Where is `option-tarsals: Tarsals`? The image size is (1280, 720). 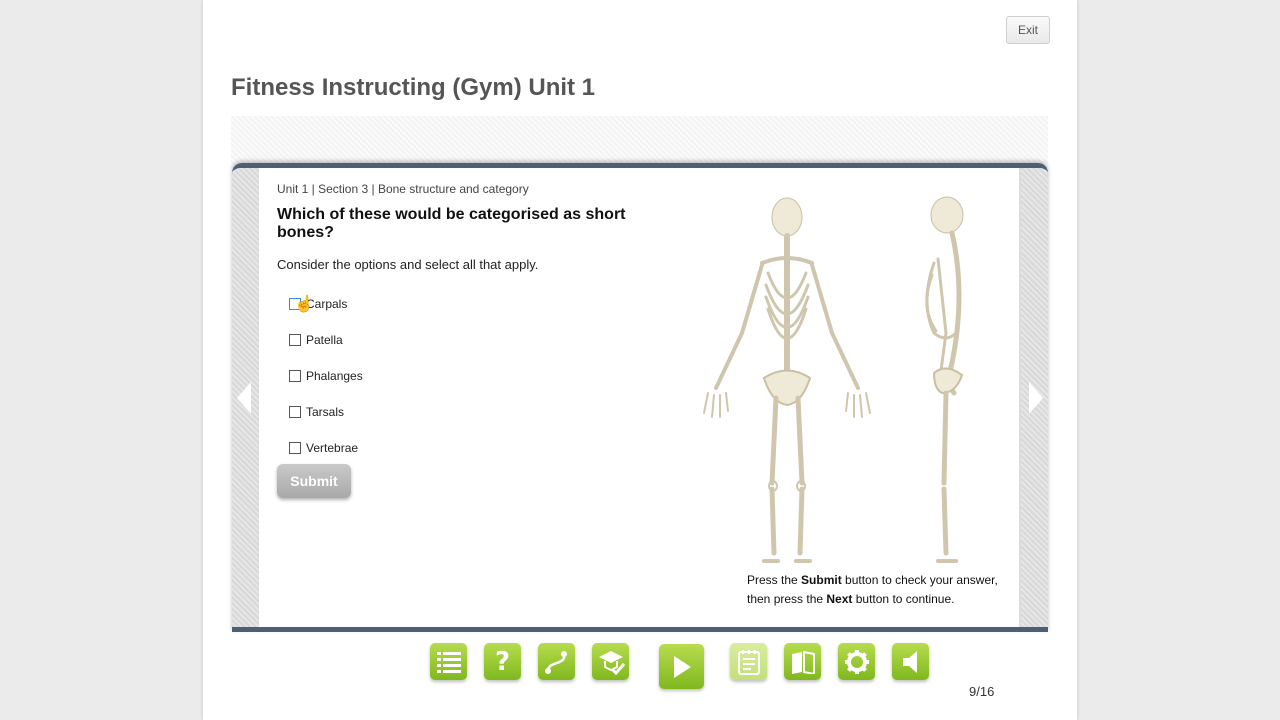 option-tarsals: Tarsals is located at coordinates (316, 412).